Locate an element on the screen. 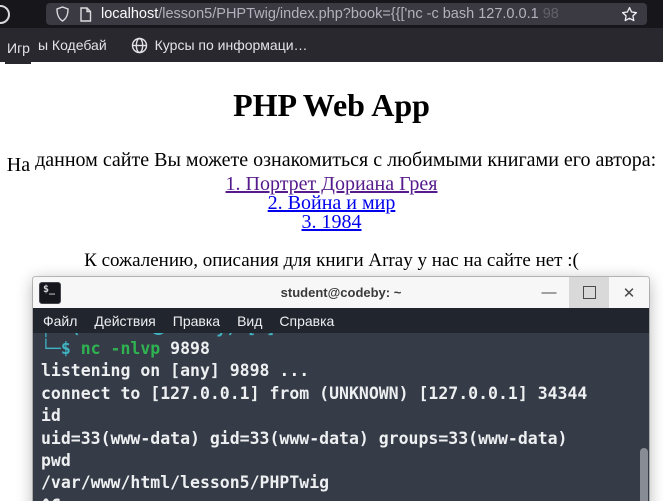  minimize-button: — is located at coordinates (549, 292).